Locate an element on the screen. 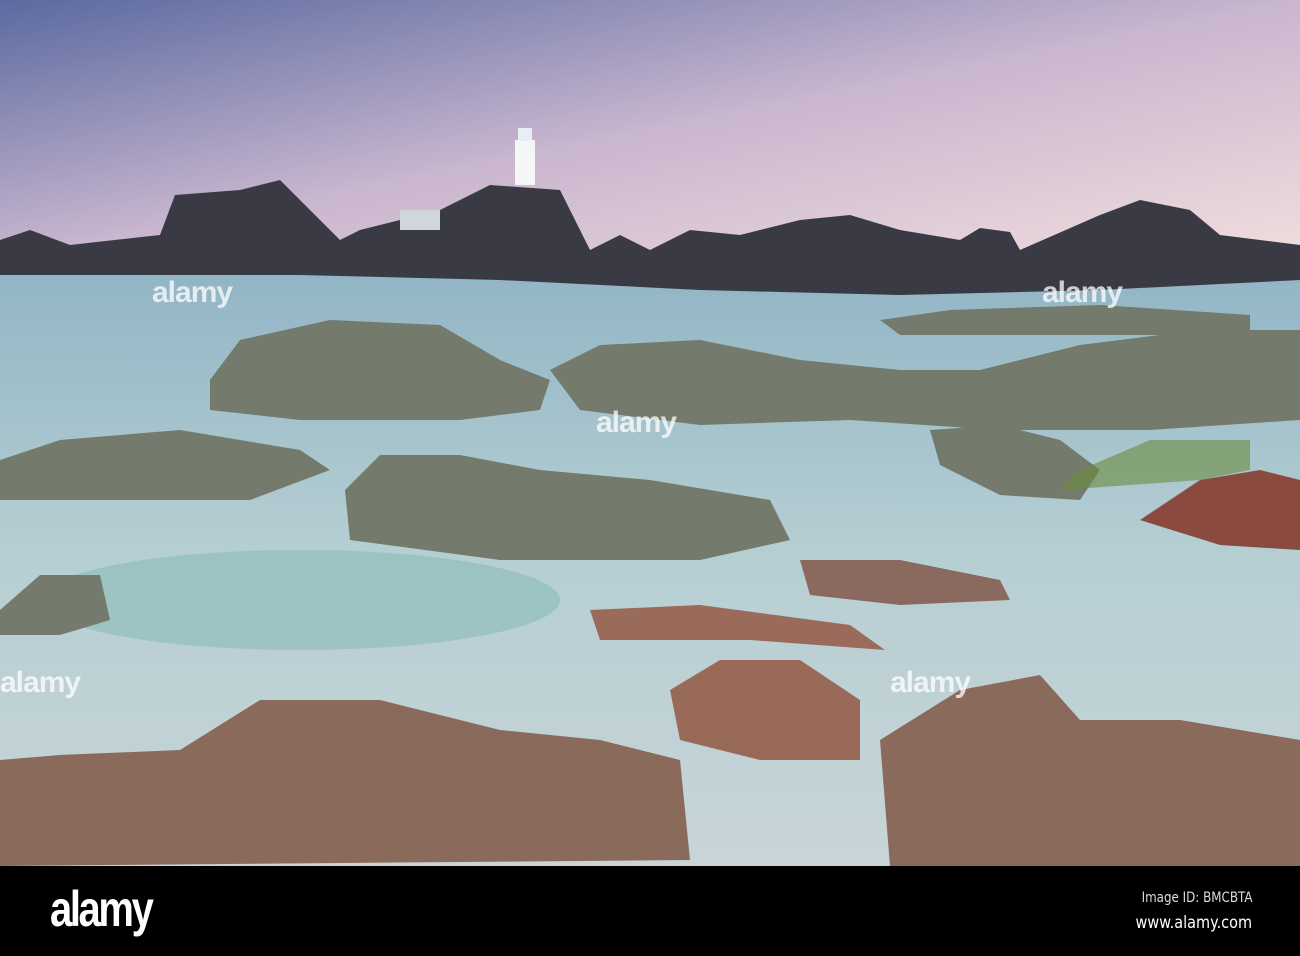 Image resolution: width=1300 pixels, height=956 pixels. alamy-logo: alamy is located at coordinates (102, 909).